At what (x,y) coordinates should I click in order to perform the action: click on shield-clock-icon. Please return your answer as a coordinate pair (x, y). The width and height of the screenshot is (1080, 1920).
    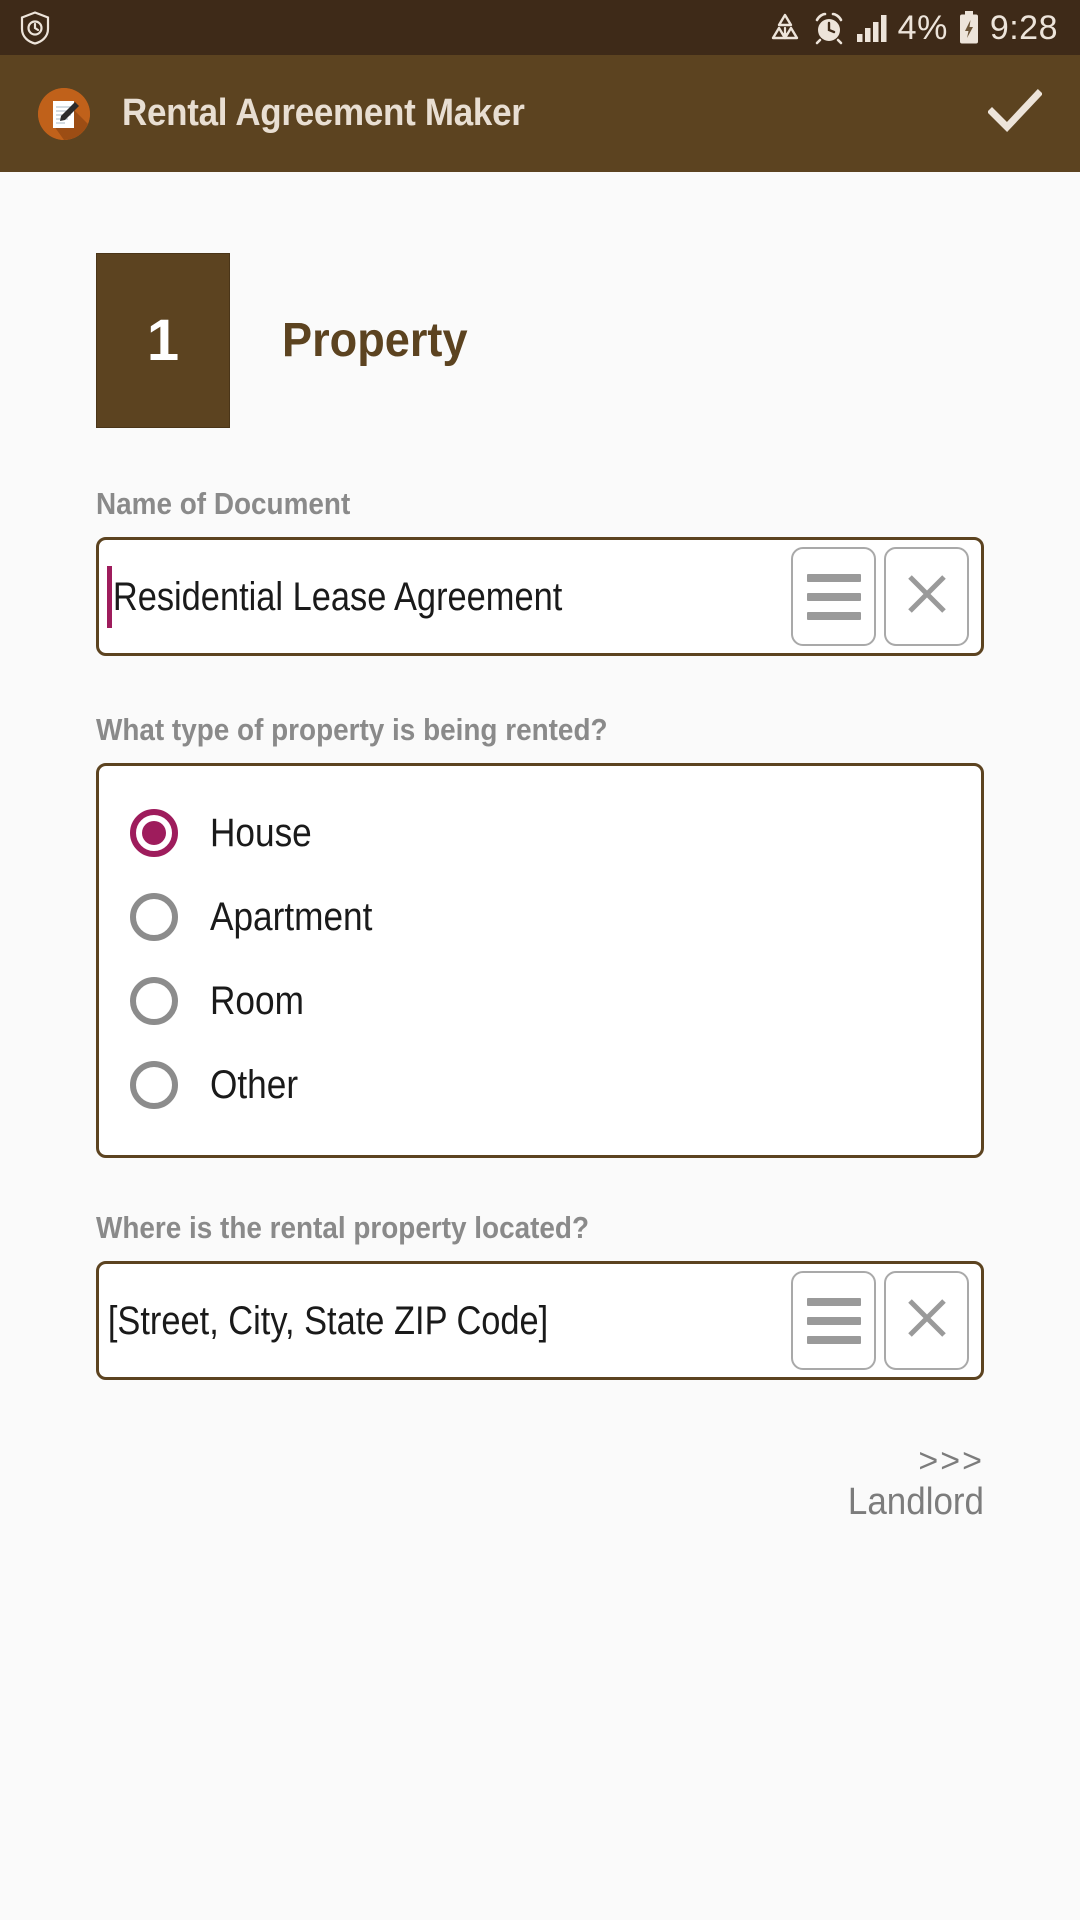
    Looking at the image, I should click on (35, 27).